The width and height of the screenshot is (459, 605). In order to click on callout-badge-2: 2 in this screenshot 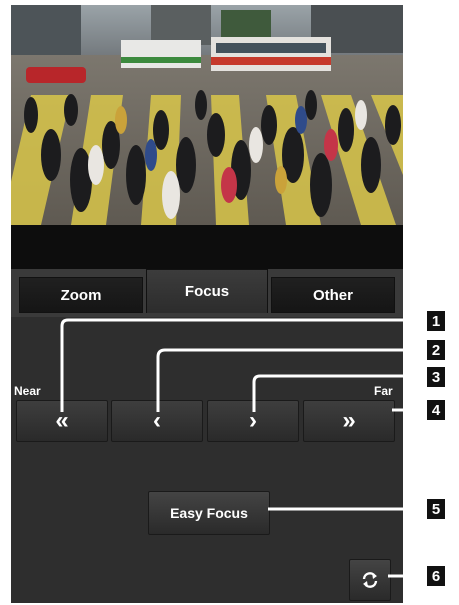, I will do `click(436, 350)`.